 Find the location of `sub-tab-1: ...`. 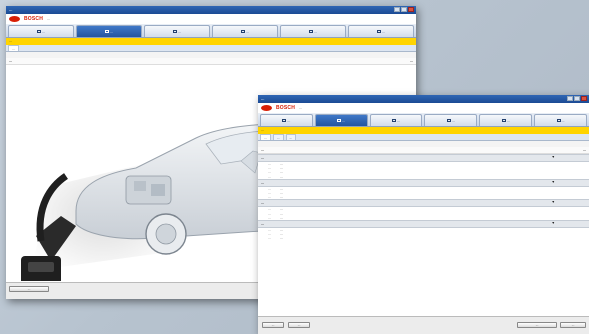

sub-tab-1: ... is located at coordinates (265, 137).